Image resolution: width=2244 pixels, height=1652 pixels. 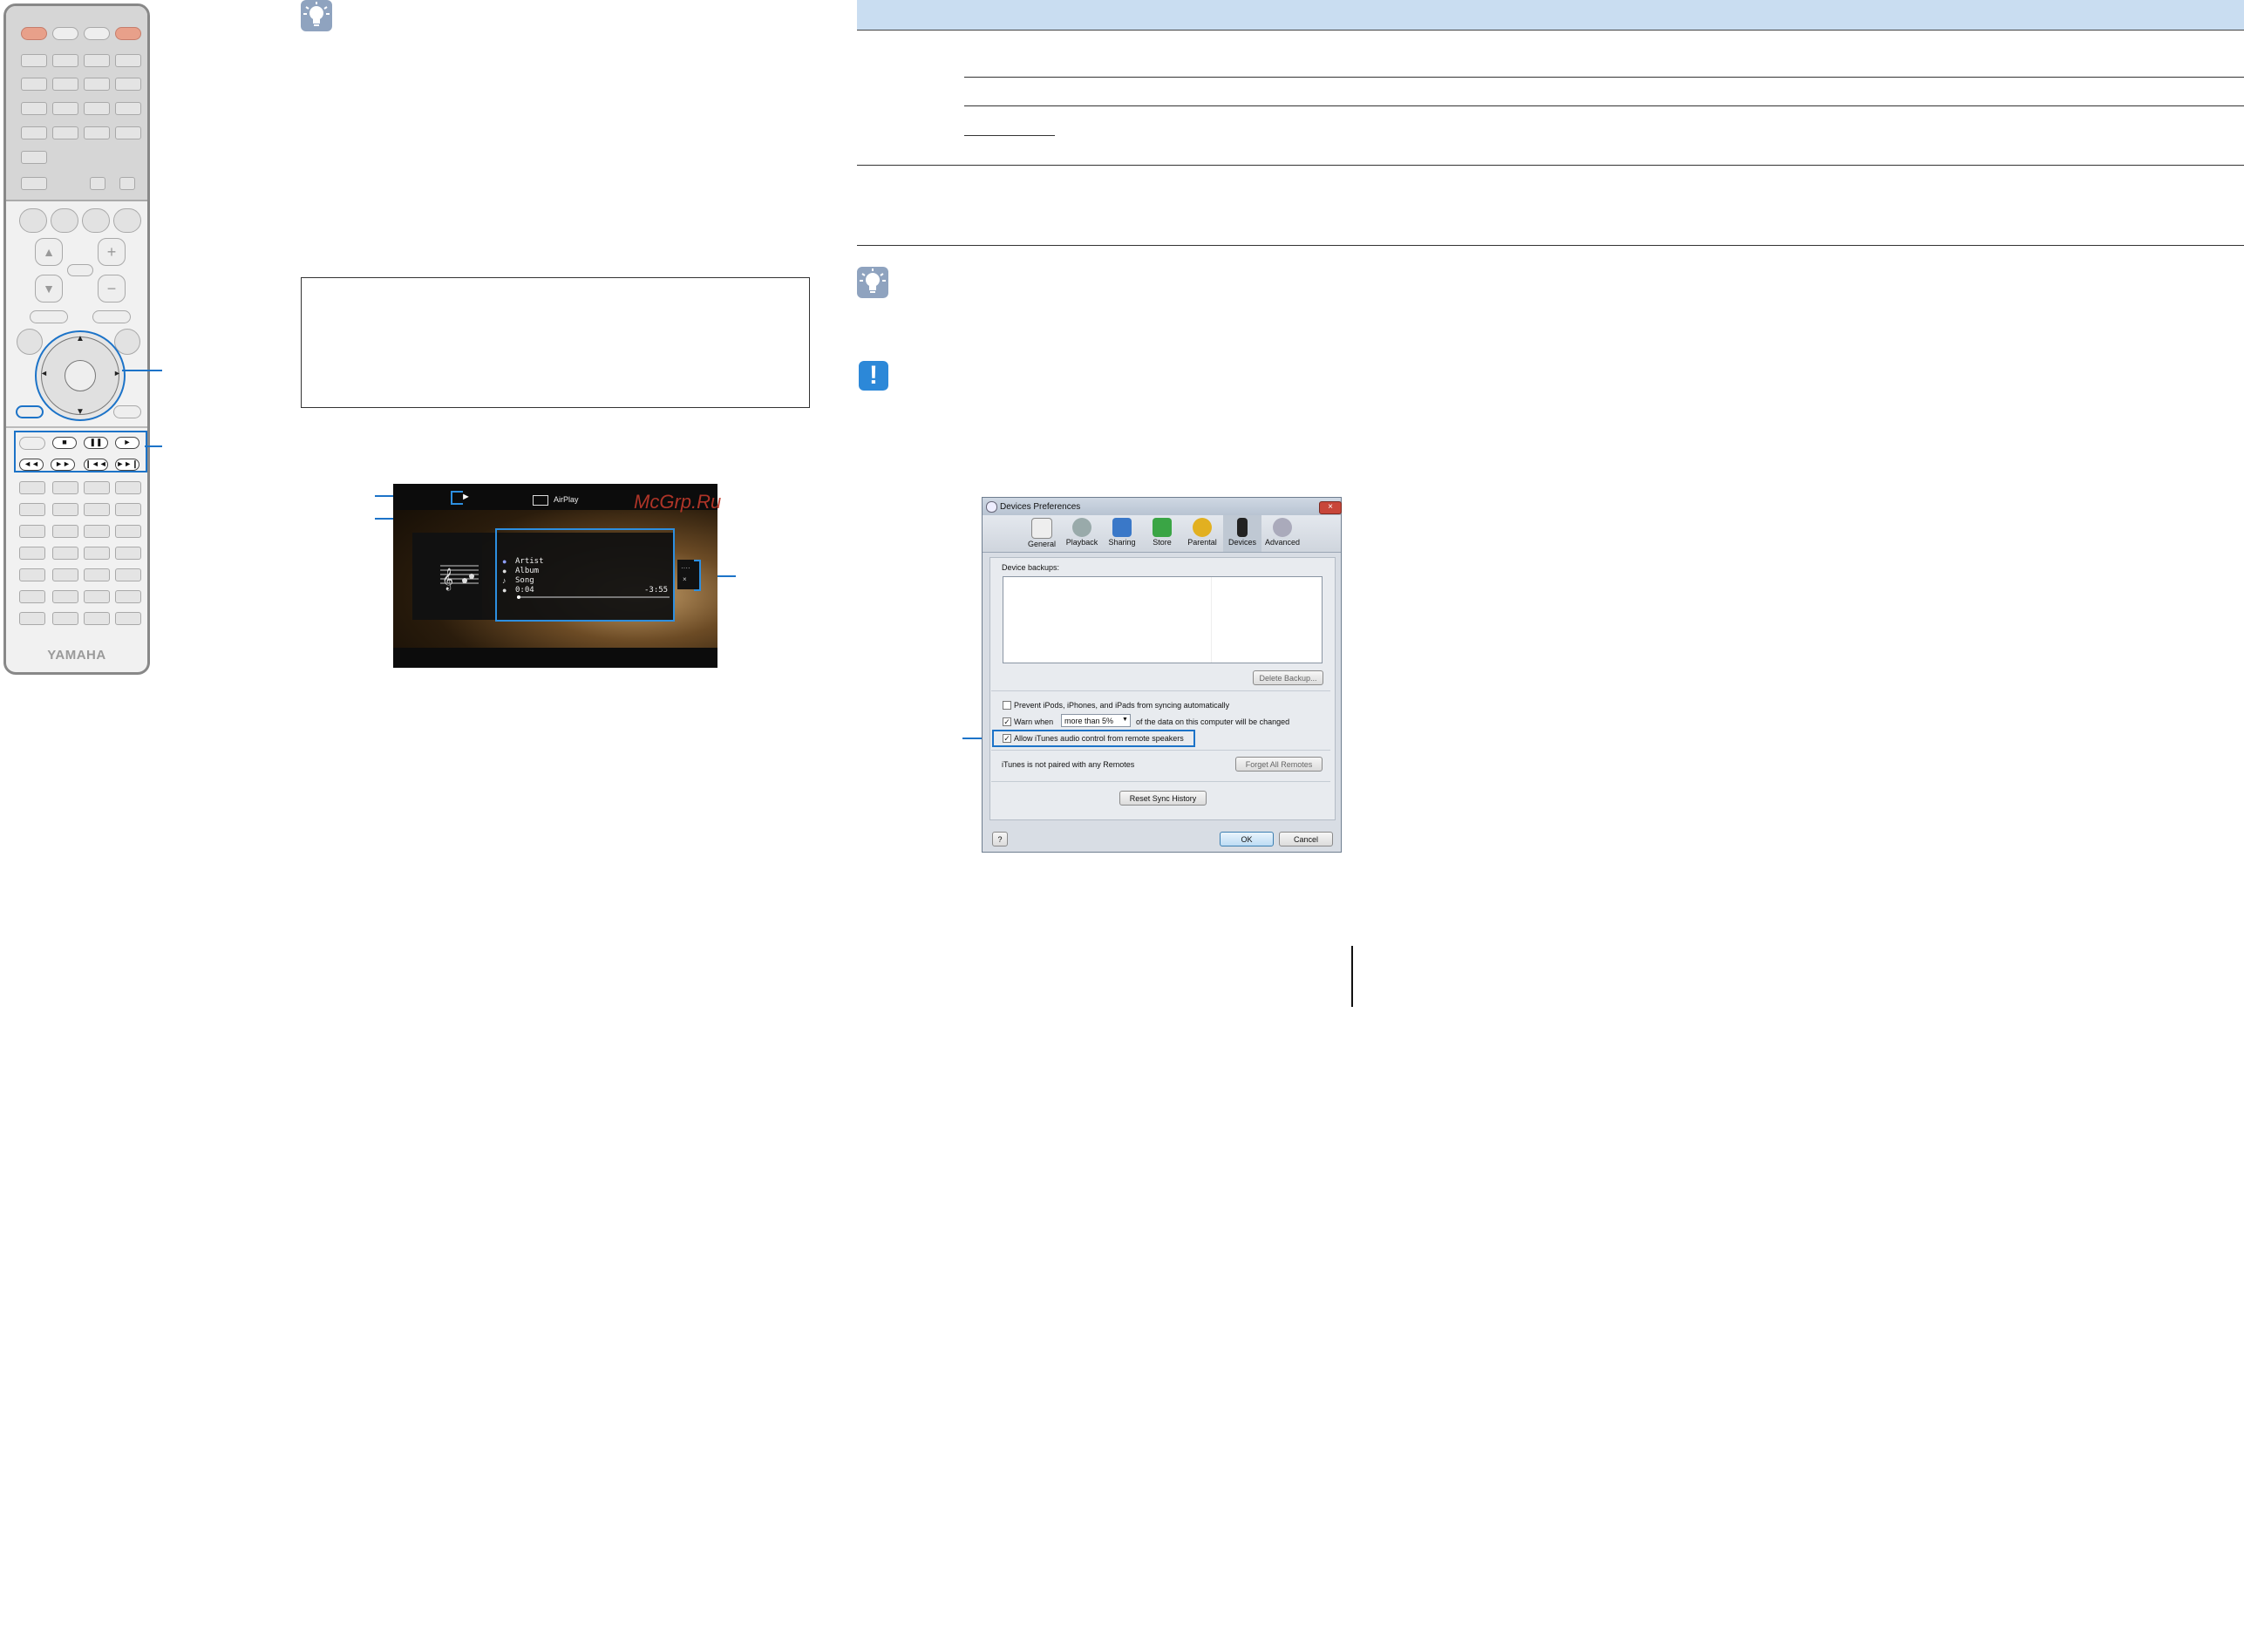 What do you see at coordinates (1306, 839) in the screenshot?
I see `cancel-button: Cancel` at bounding box center [1306, 839].